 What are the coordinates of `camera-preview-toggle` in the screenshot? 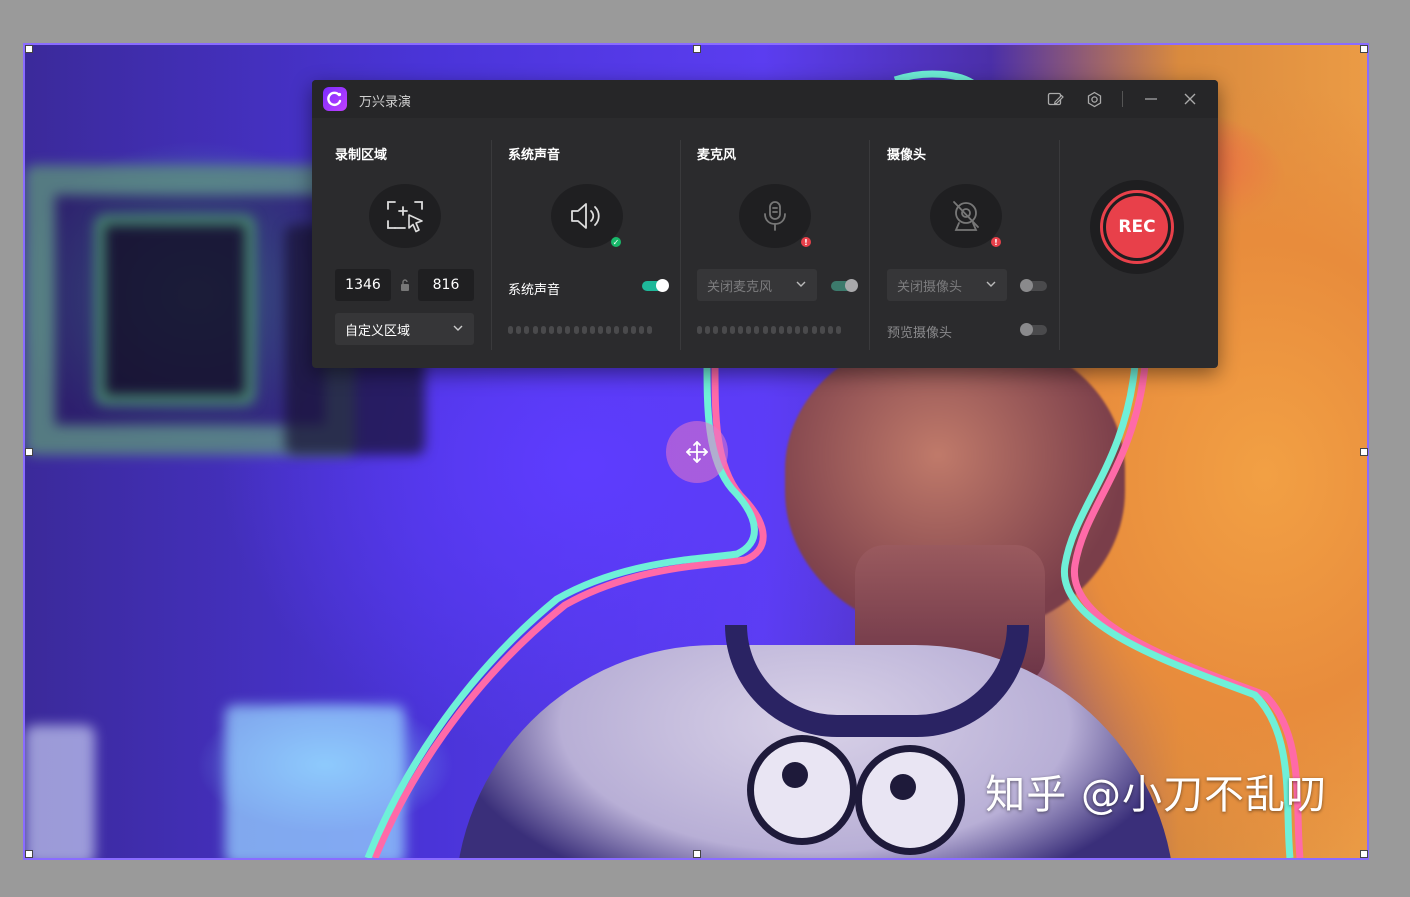 It's located at (1033, 329).